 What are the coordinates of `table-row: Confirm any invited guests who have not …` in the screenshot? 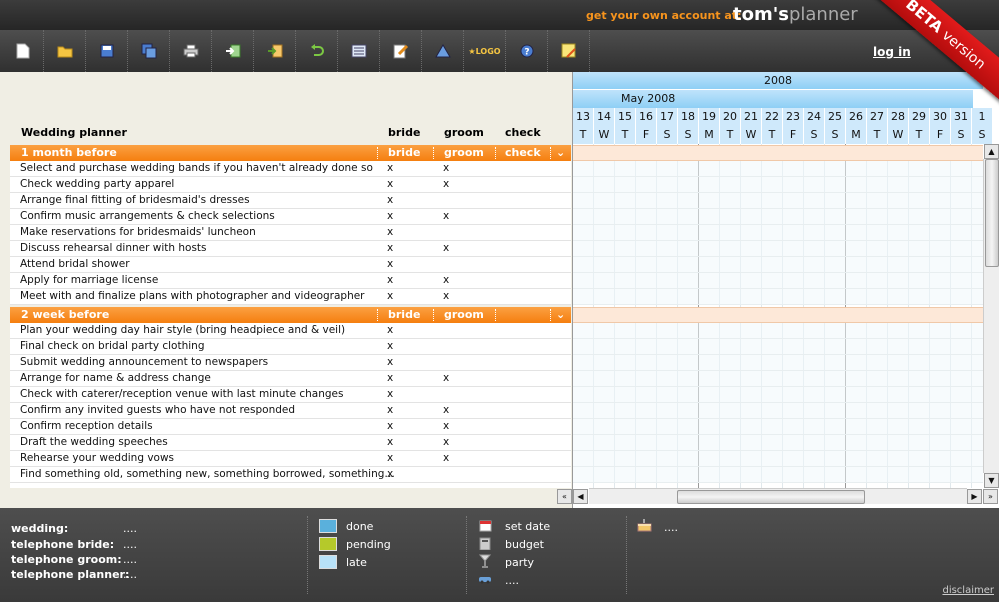 It's located at (290, 411).